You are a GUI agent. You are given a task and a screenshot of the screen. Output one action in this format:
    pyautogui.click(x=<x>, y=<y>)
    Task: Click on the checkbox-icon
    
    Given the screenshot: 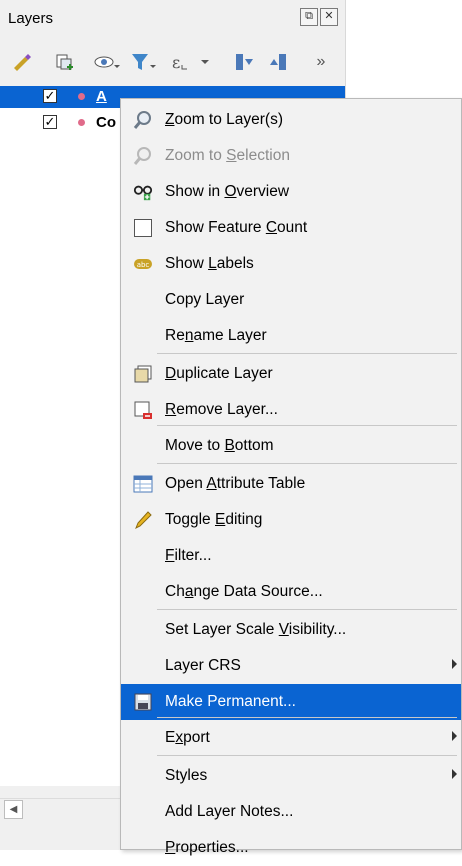 What is the action you would take?
    pyautogui.click(x=143, y=228)
    